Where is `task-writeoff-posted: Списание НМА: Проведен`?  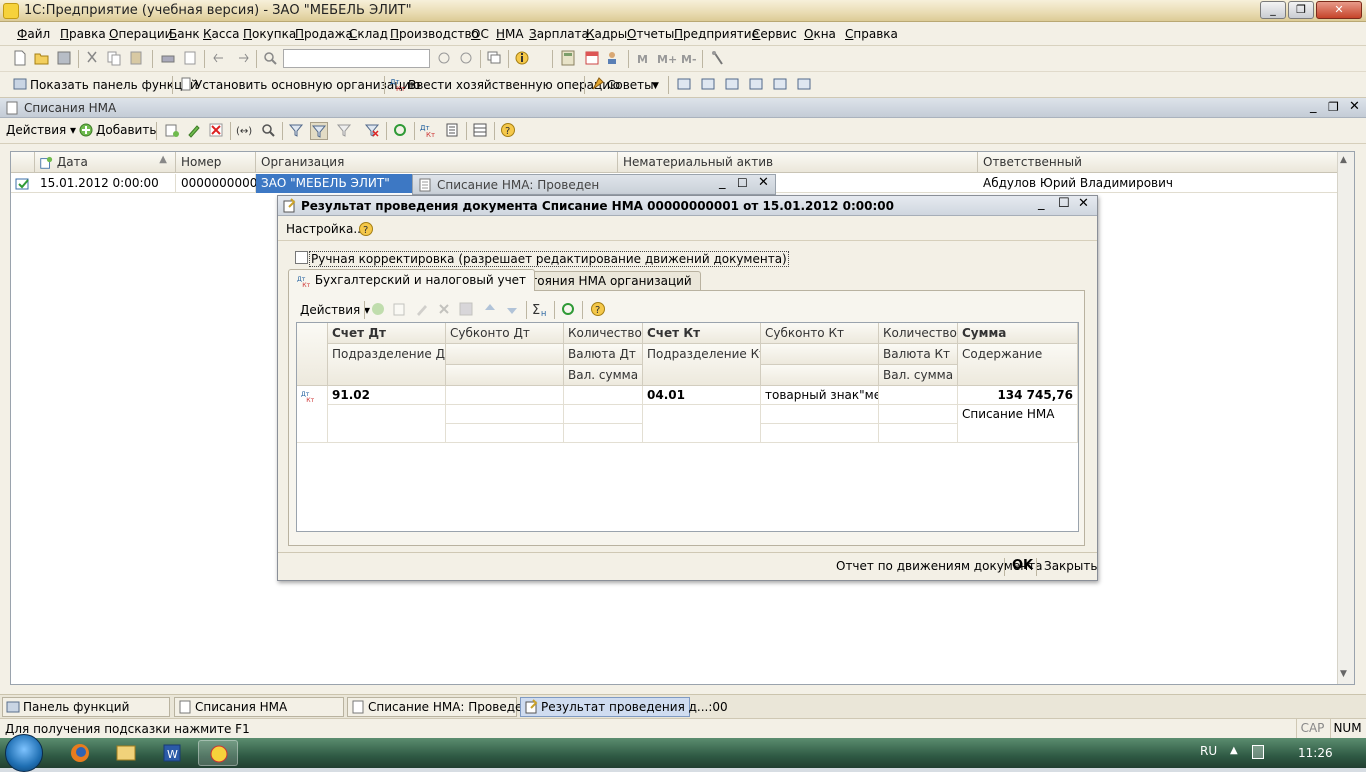 task-writeoff-posted: Списание НМА: Проведен is located at coordinates (438, 707).